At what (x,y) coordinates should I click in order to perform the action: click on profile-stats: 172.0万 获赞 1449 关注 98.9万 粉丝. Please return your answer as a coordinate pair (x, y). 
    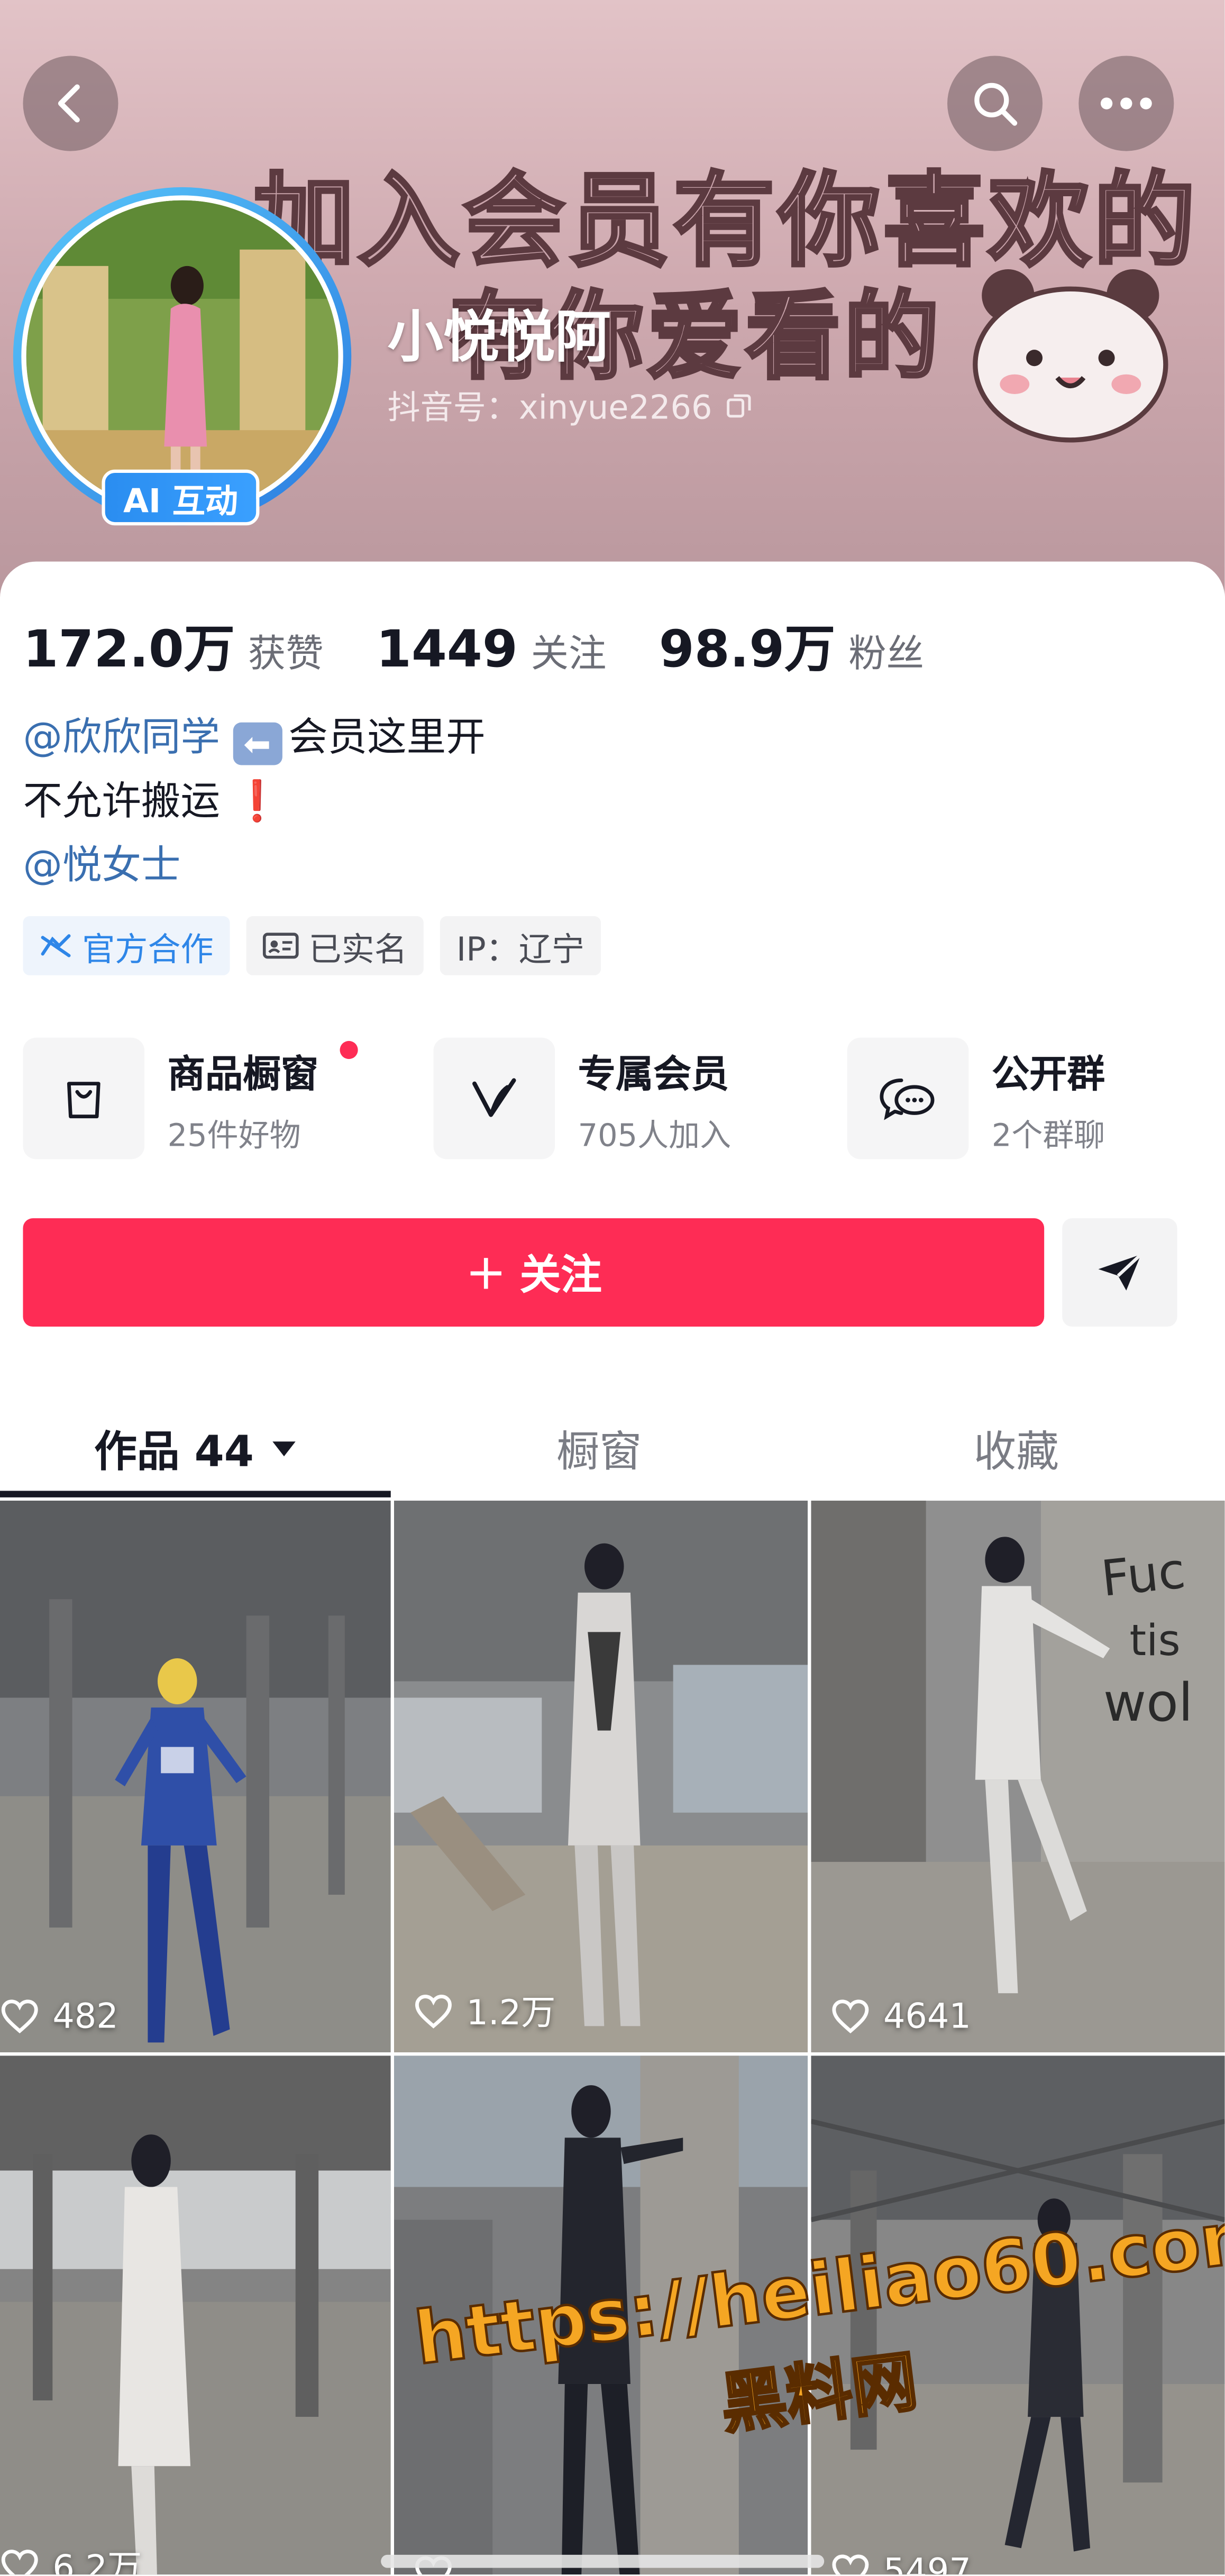
    Looking at the image, I should click on (499, 644).